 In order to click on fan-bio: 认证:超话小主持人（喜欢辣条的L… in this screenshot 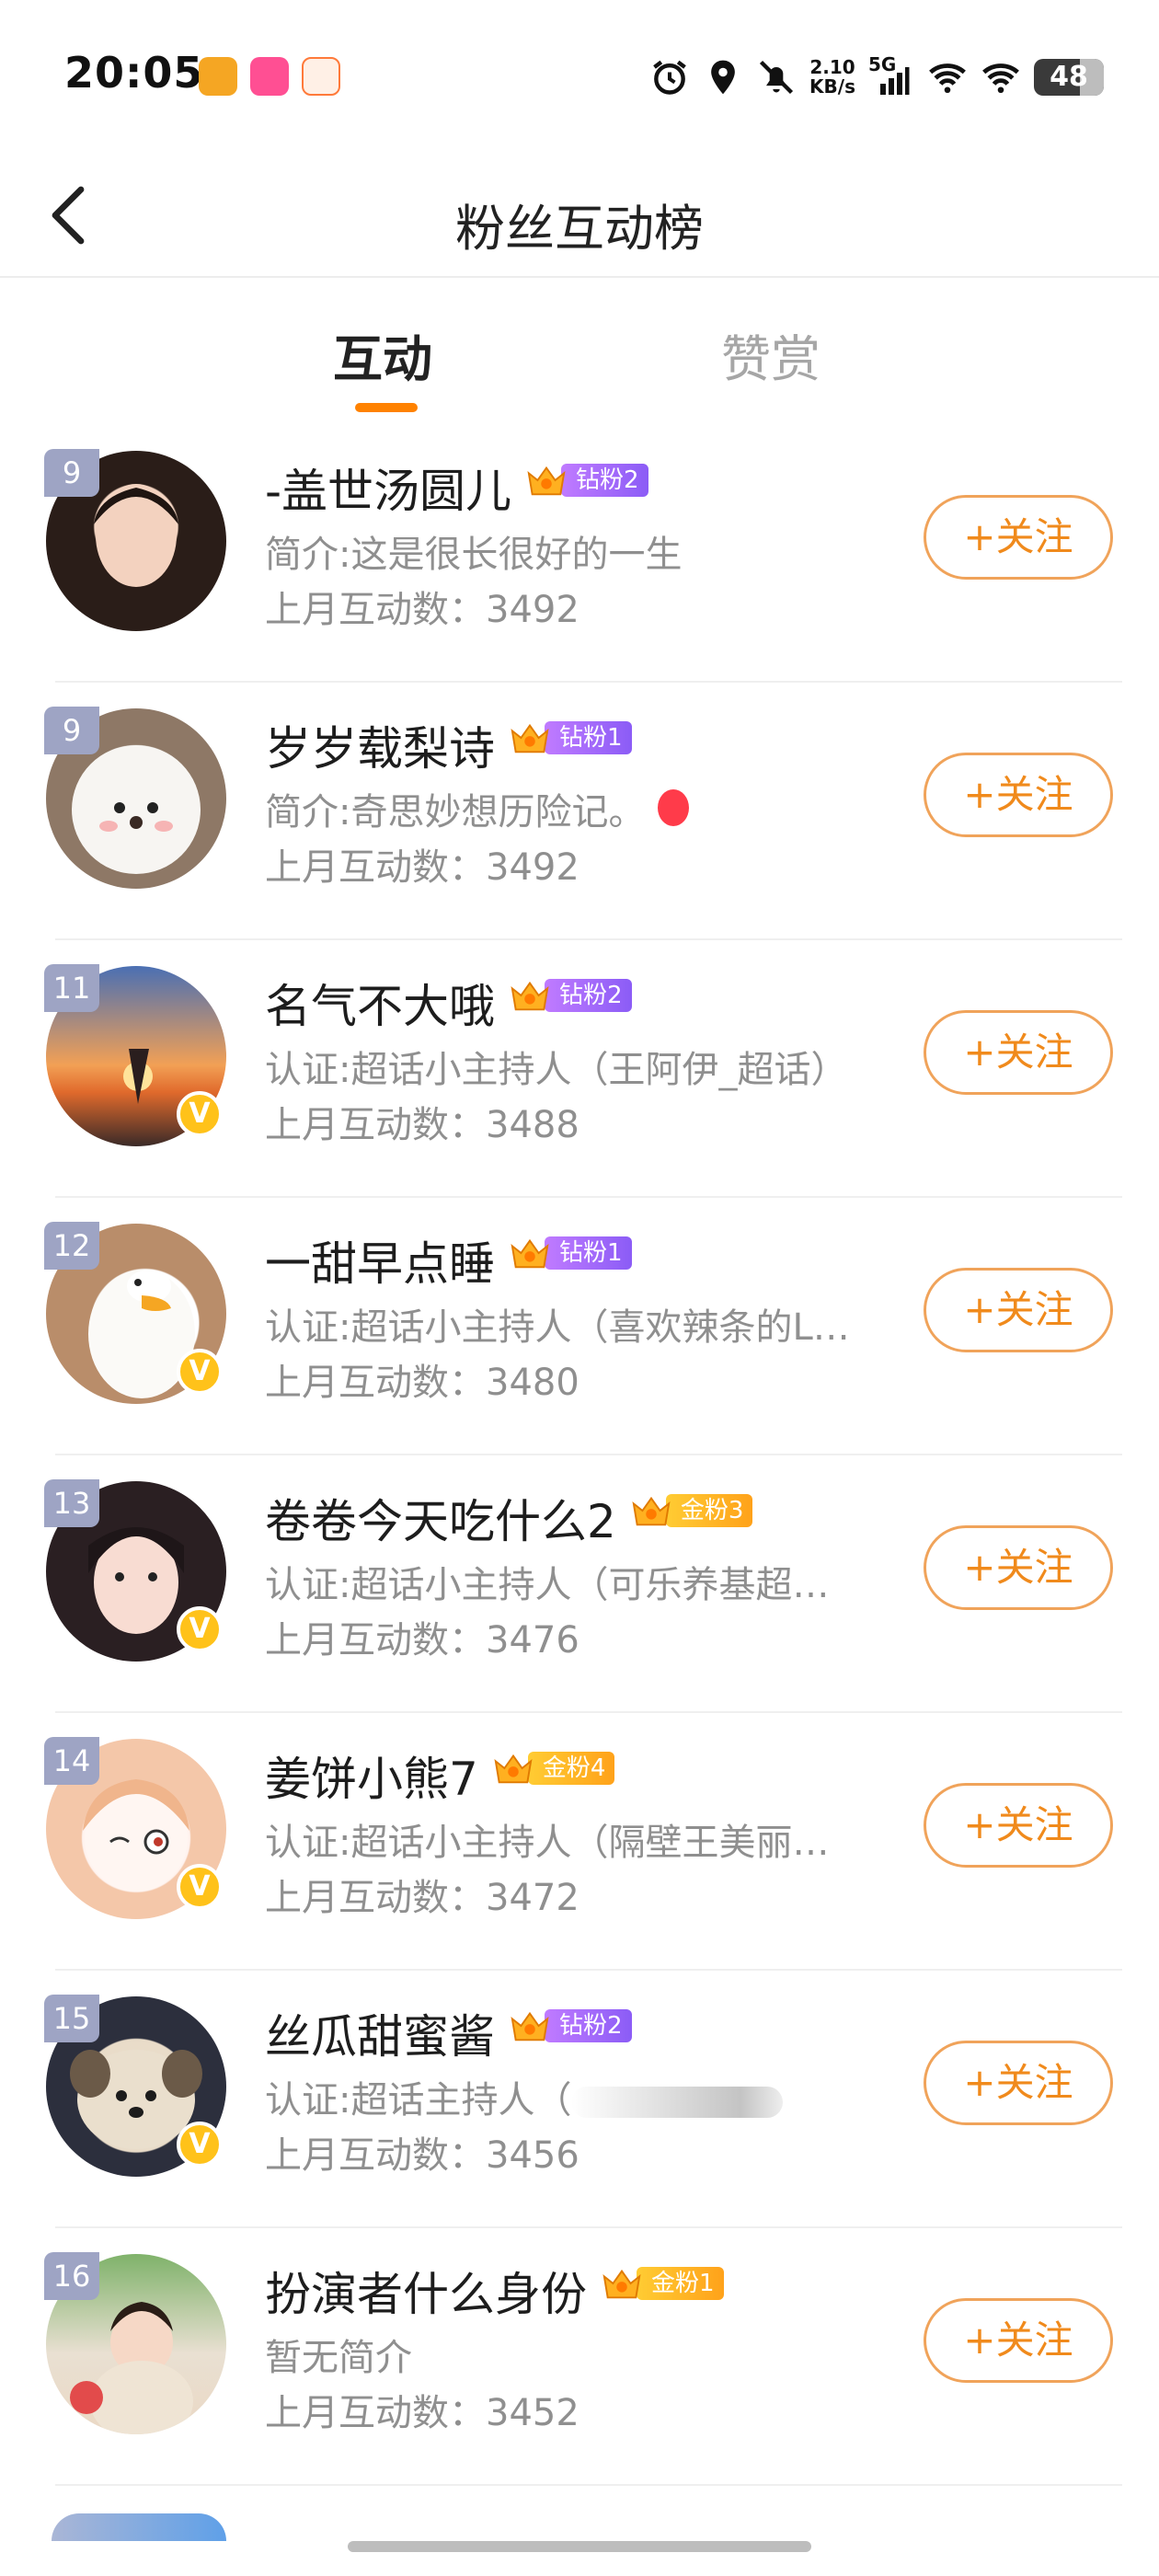, I will do `click(557, 1327)`.